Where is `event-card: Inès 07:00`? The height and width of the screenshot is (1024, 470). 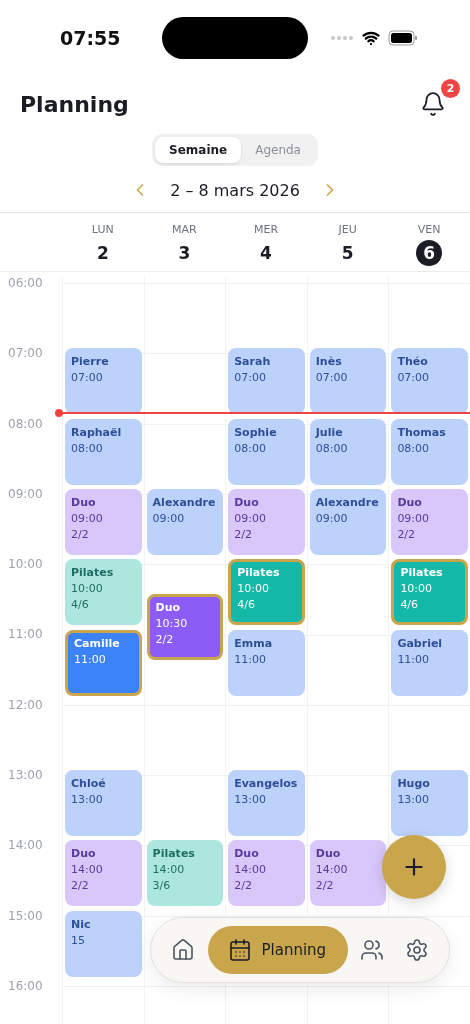 event-card: Inès 07:00 is located at coordinates (348, 381).